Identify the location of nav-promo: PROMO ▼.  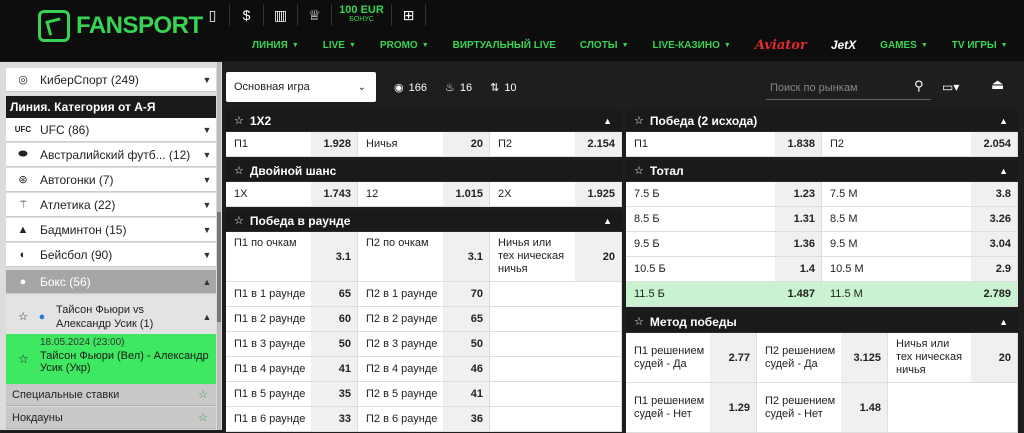
(404, 45).